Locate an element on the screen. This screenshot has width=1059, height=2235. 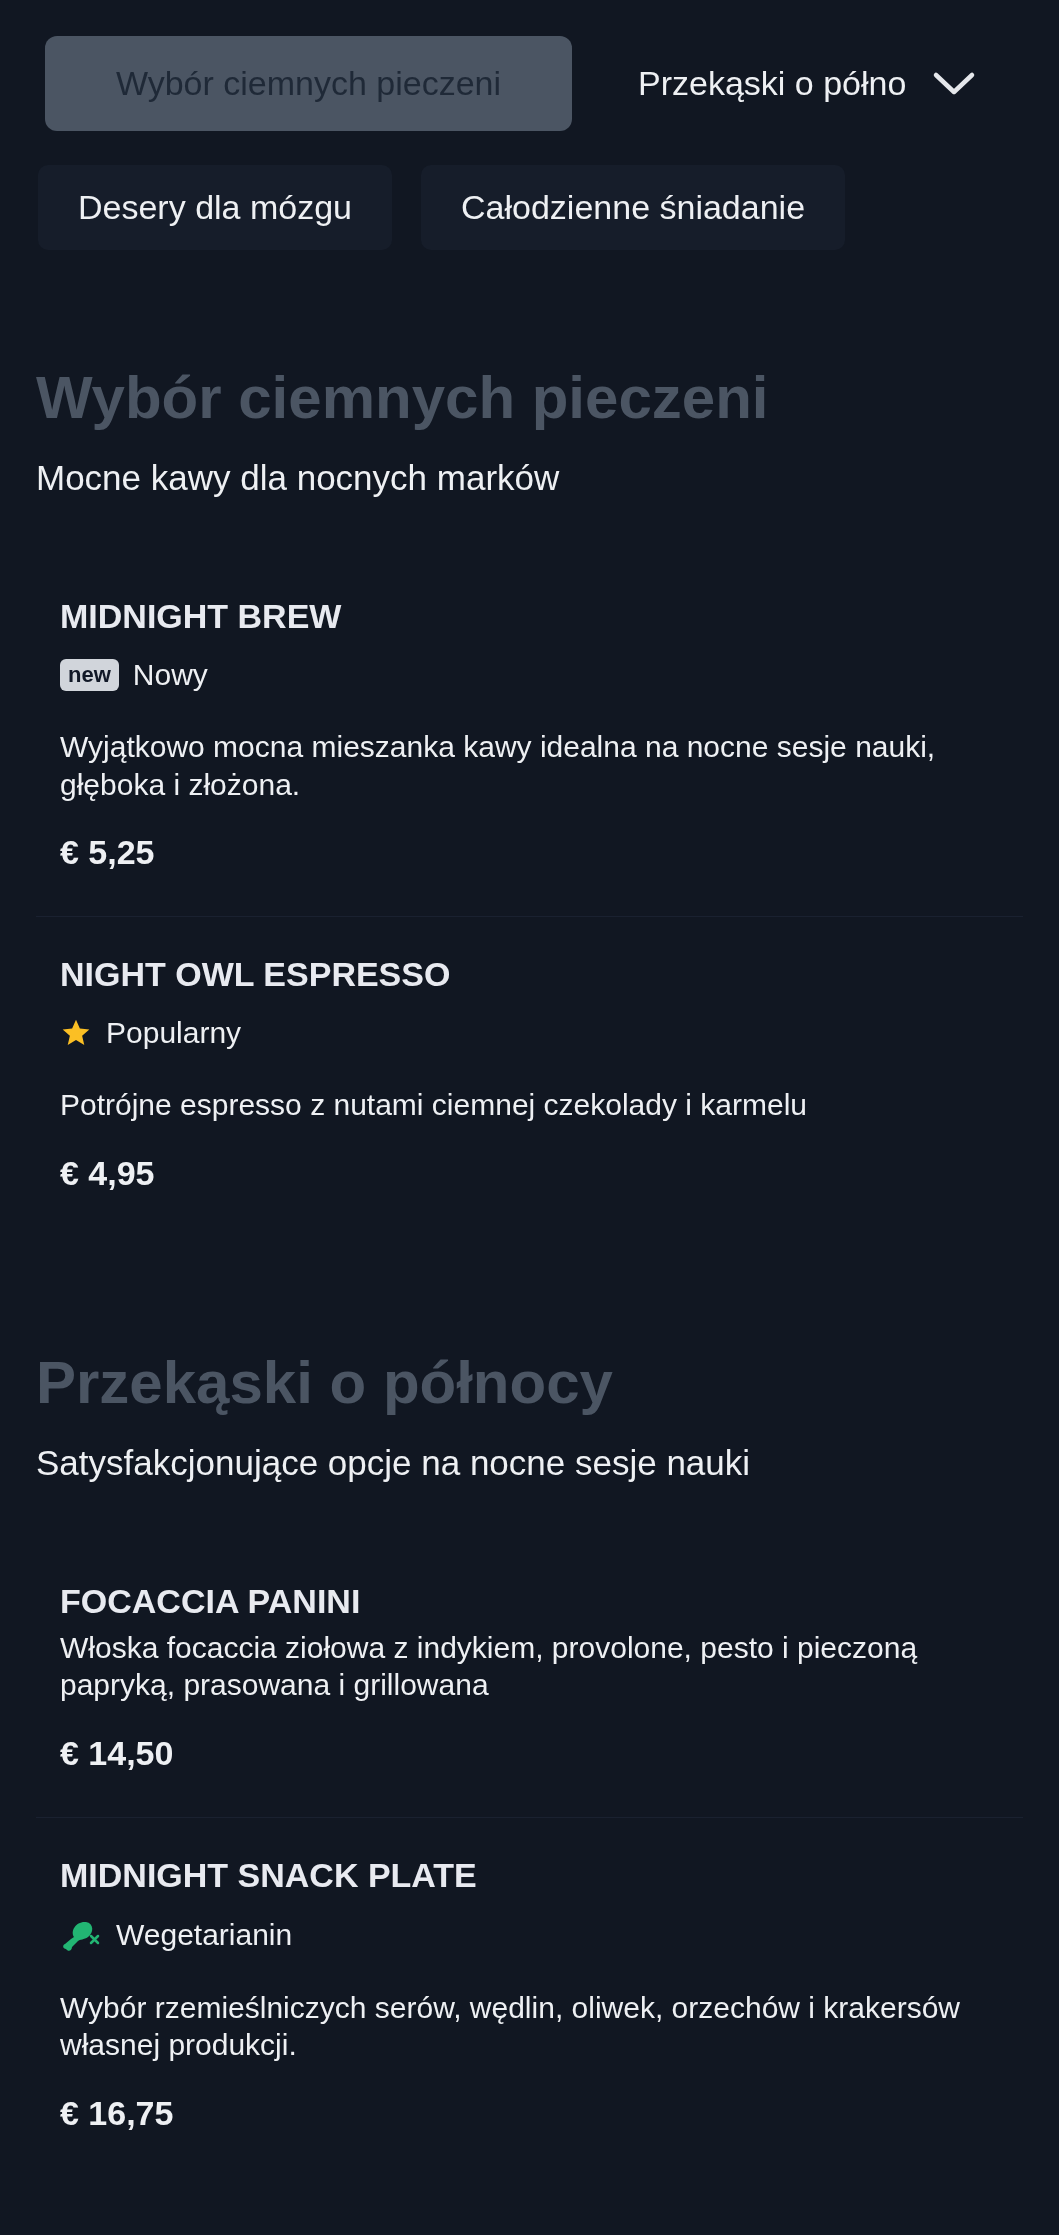
badge-label: Wegetarianin is located at coordinates (204, 1934).